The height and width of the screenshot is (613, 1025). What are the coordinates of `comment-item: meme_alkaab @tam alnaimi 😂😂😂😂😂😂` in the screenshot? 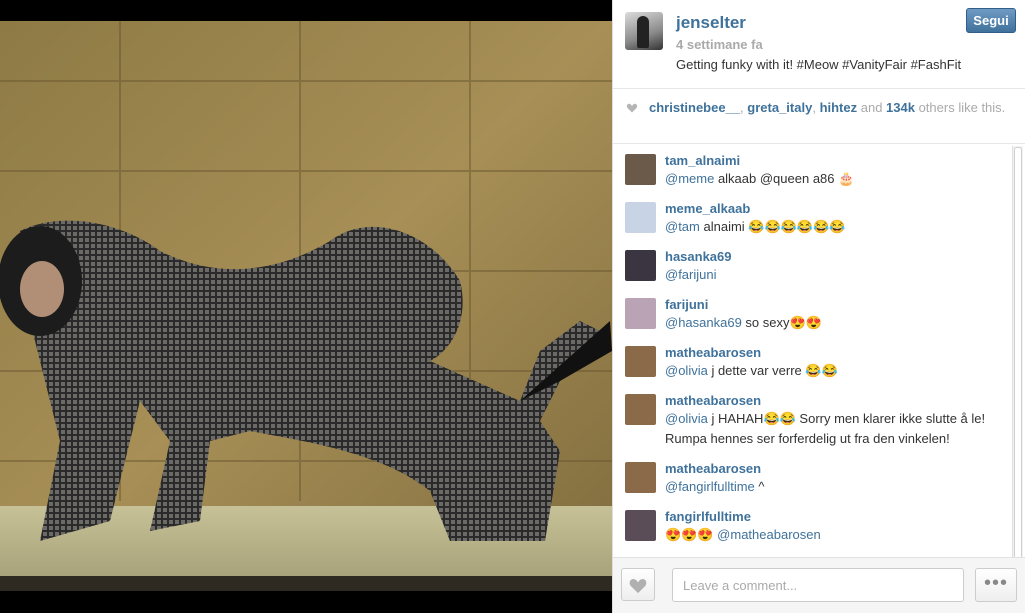 It's located at (819, 217).